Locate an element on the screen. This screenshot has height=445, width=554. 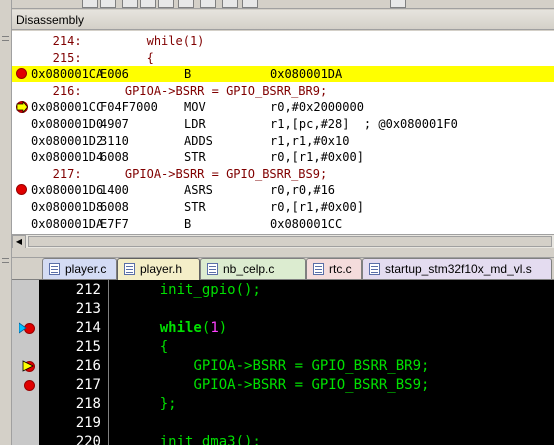
code-content: init_dma3(); is located at coordinates (210, 439).